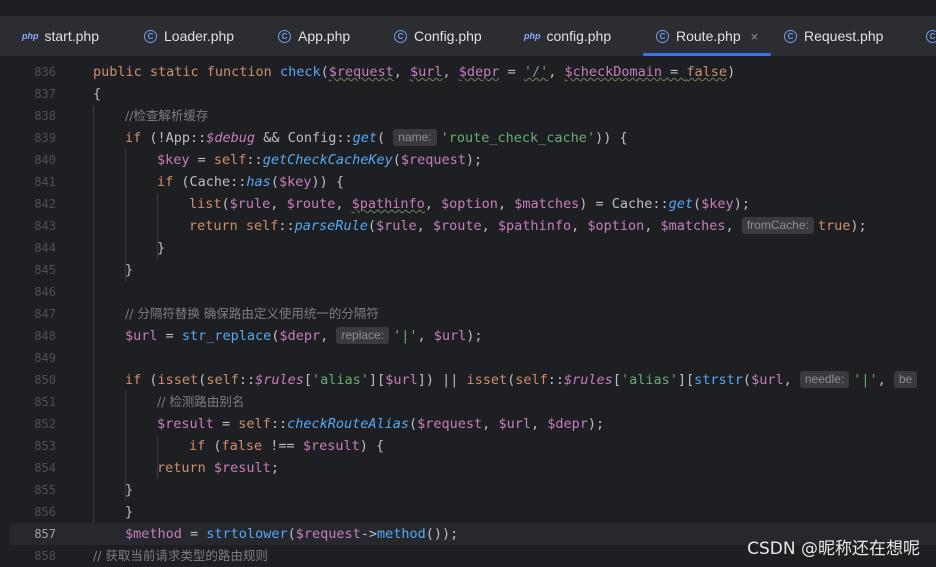 Image resolution: width=936 pixels, height=567 pixels. Describe the element at coordinates (185, 468) in the screenshot. I see `code-token: return` at that location.